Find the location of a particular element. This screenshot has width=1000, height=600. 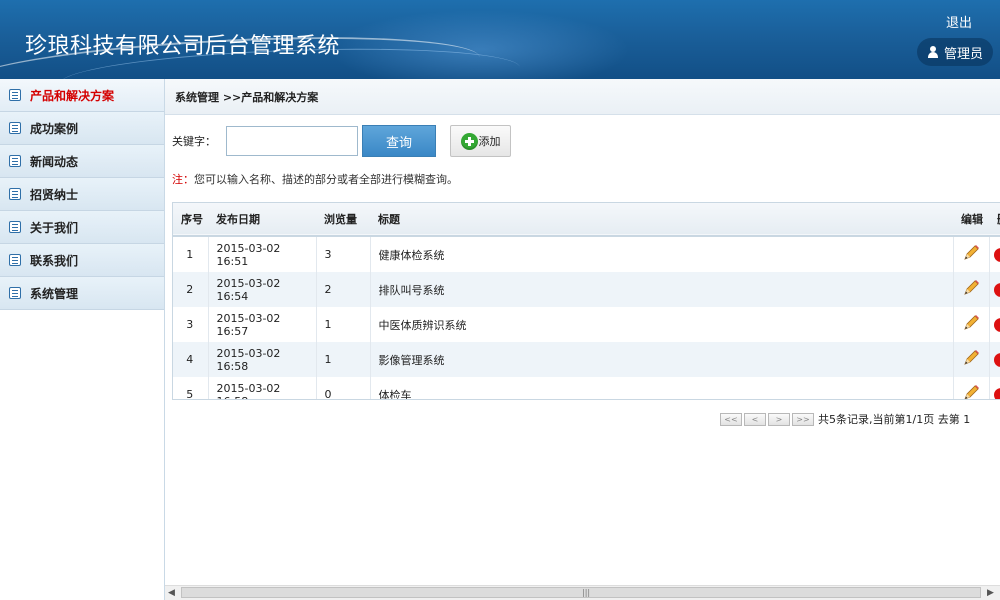

sidebar-item-contact: 联系我们 is located at coordinates (82, 260).